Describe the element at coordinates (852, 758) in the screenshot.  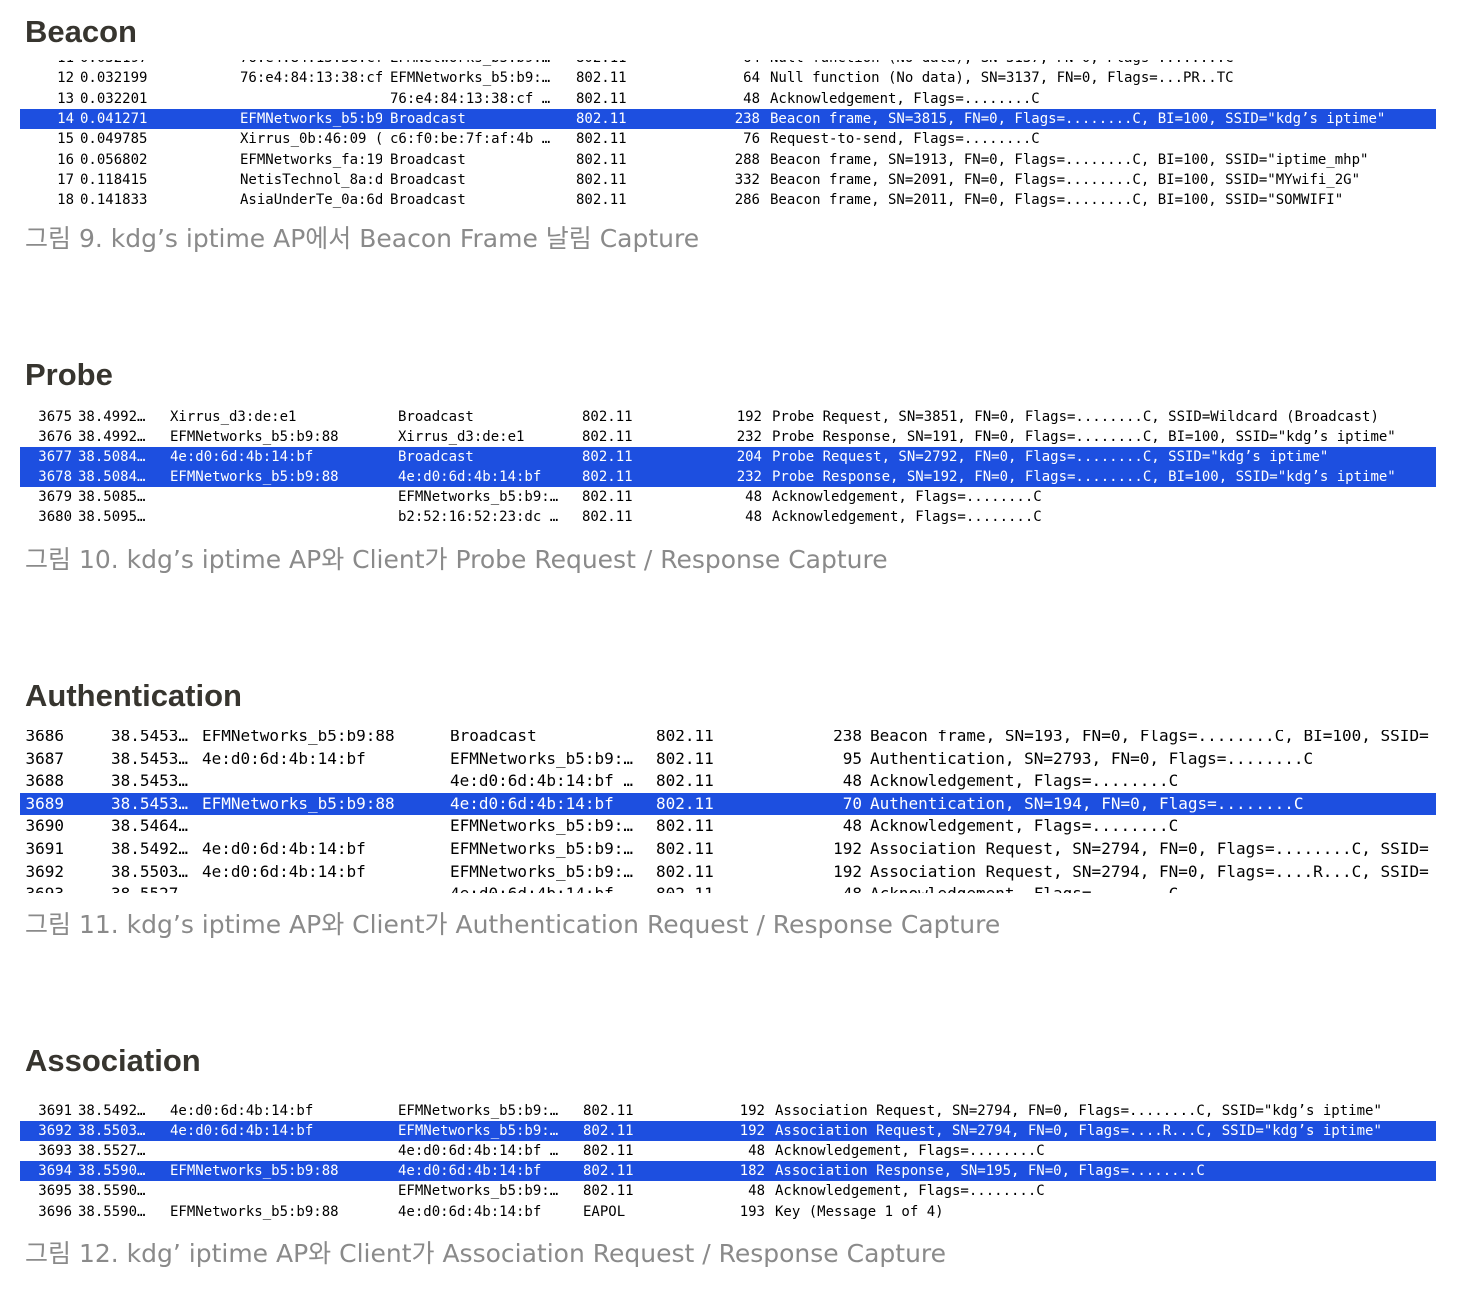
I see `packet-length: 95` at that location.